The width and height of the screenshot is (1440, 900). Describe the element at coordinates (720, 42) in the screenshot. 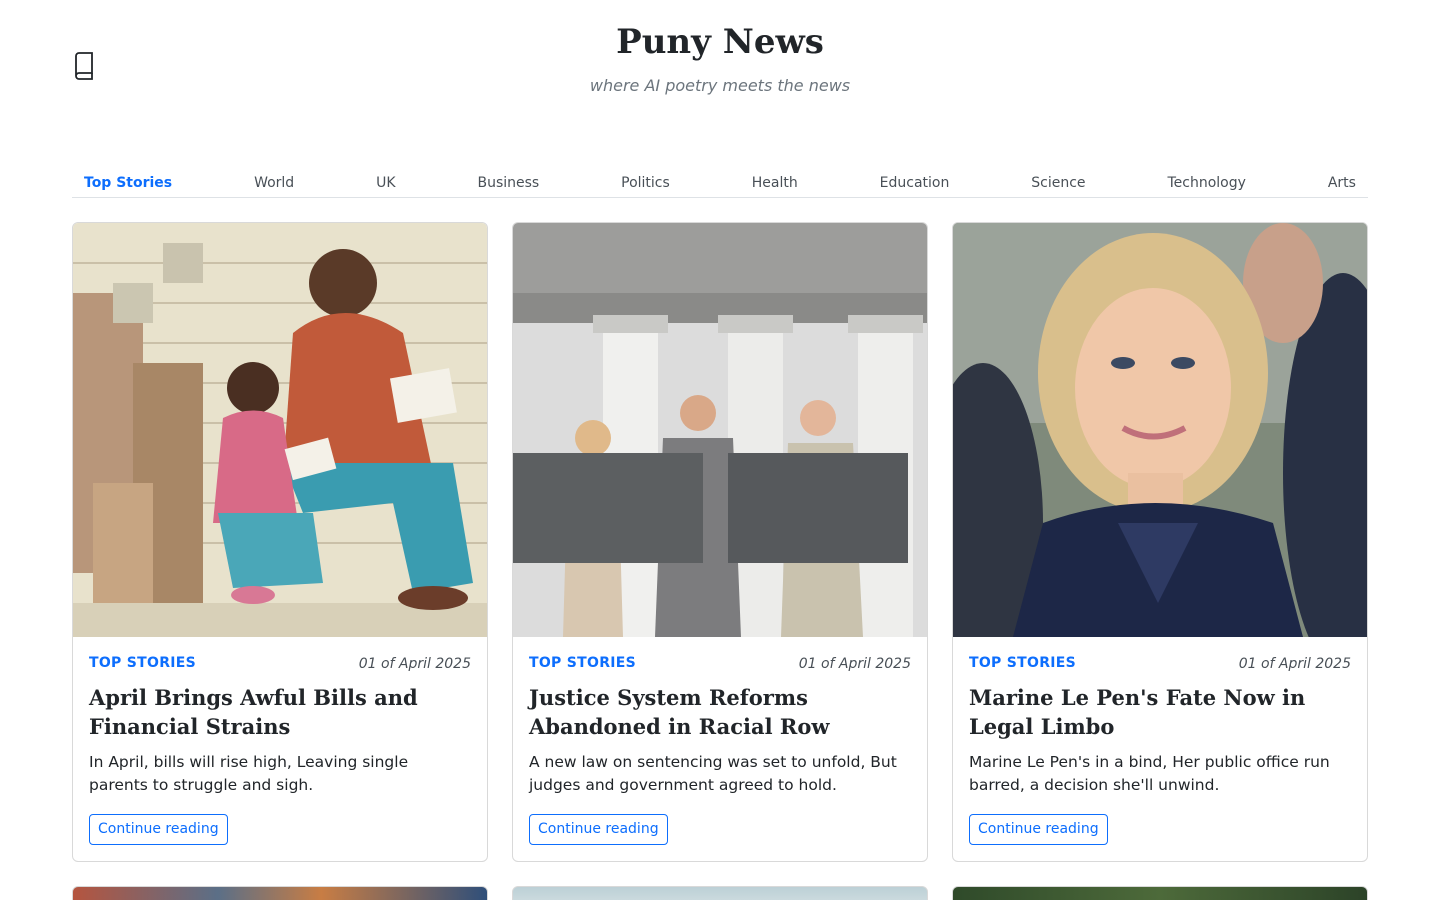

I see `site-title: Puny News` at that location.